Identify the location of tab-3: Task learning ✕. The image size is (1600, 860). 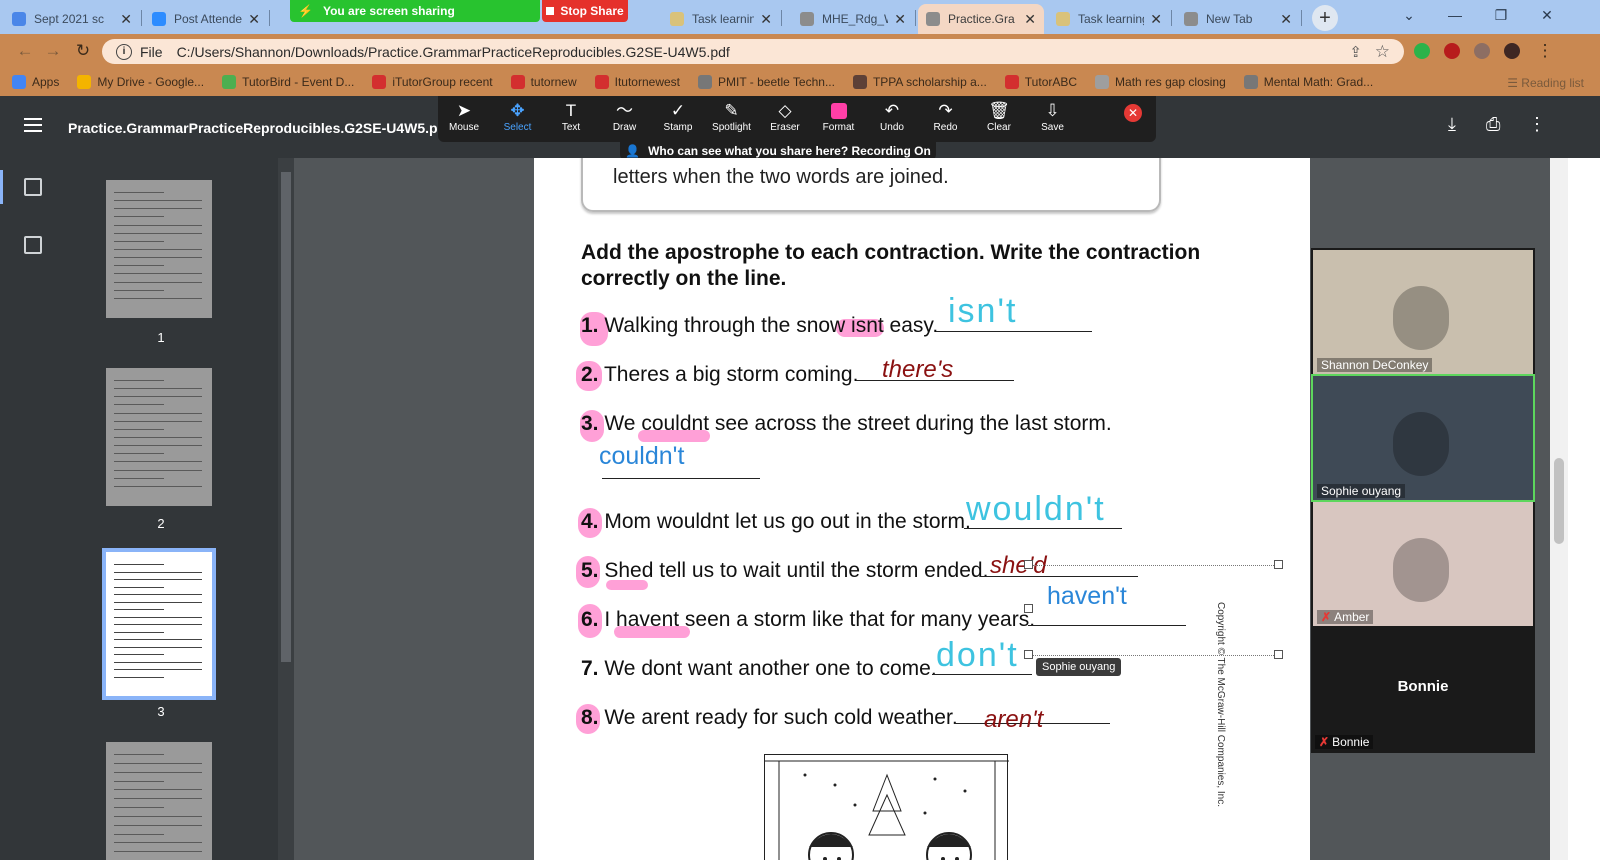
(721, 19).